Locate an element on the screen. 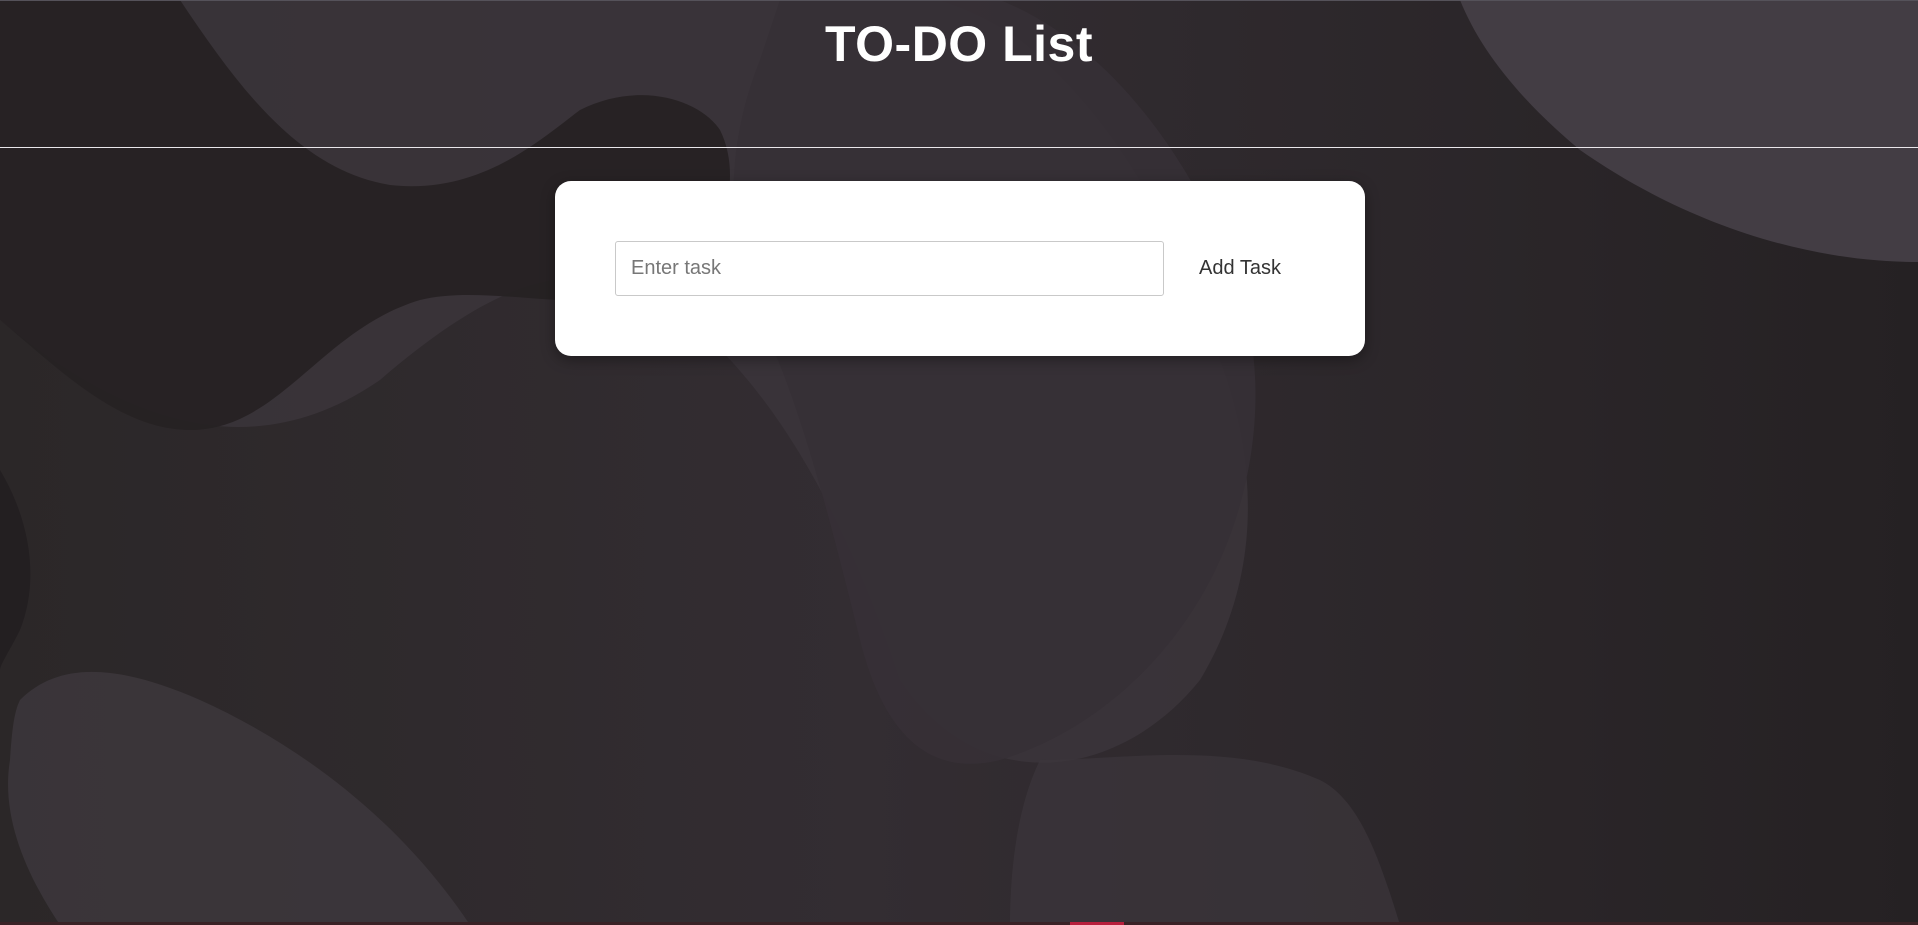 The image size is (1918, 925). task-input is located at coordinates (889, 268).